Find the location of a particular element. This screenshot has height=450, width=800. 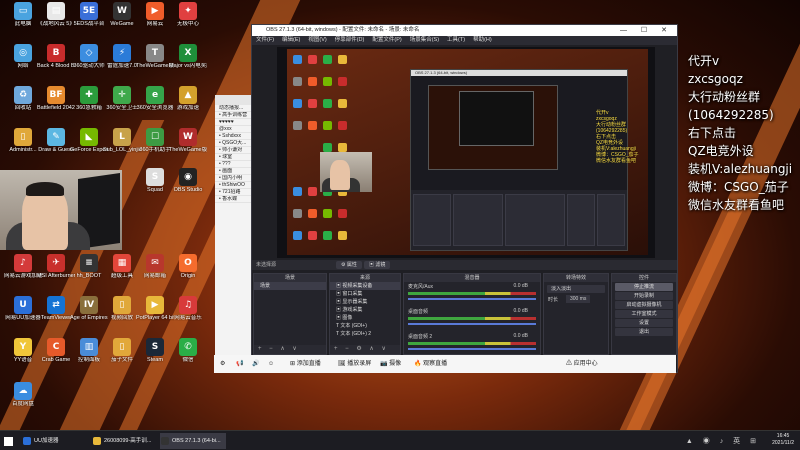

steam-icon: S is located at coordinates (155, 347).